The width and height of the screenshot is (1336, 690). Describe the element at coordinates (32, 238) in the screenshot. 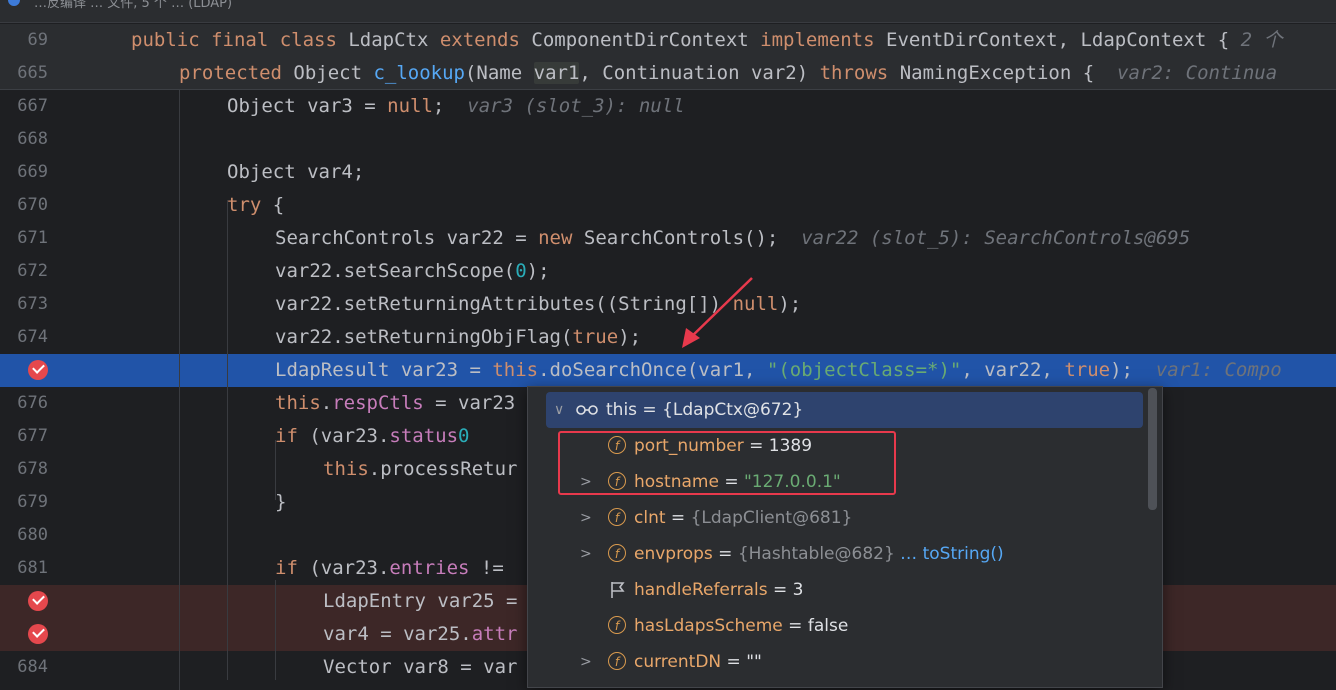

I see `line-number: 671` at that location.